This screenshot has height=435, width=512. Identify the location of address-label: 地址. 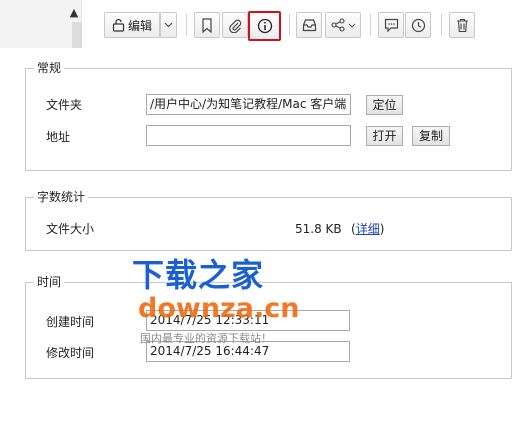
(58, 137).